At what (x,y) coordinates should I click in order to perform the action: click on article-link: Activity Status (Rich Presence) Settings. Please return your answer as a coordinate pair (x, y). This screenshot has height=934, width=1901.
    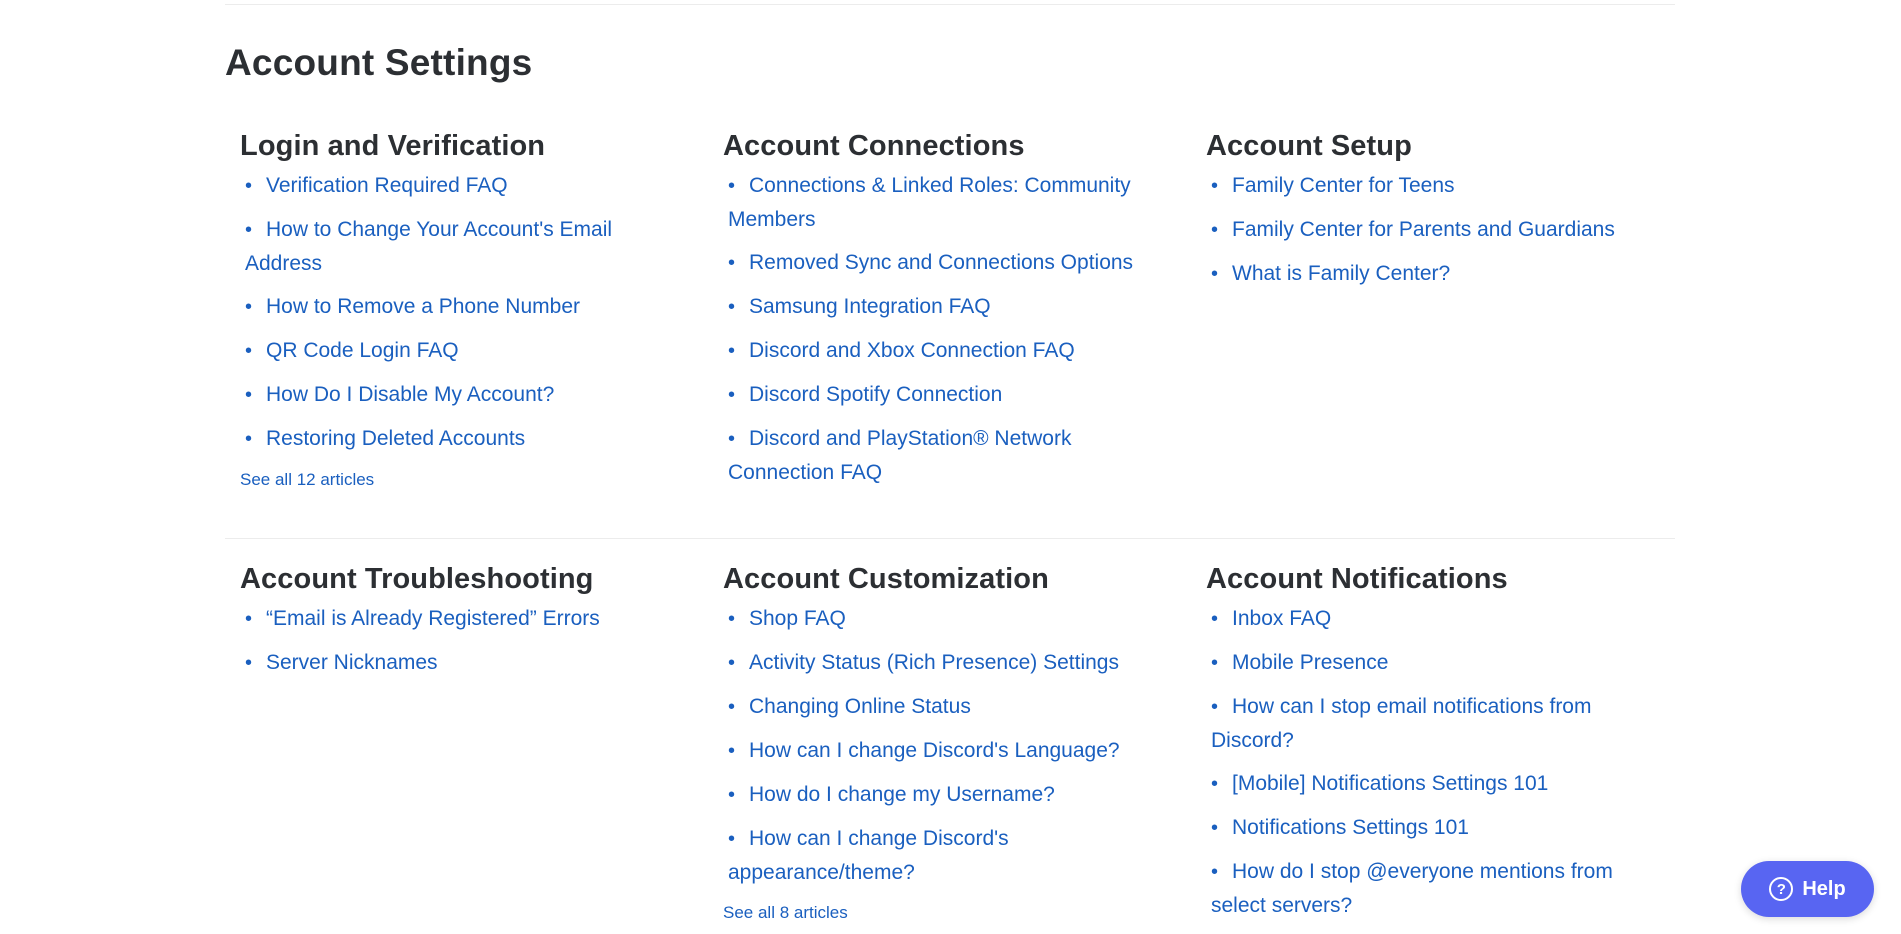
    Looking at the image, I should click on (934, 662).